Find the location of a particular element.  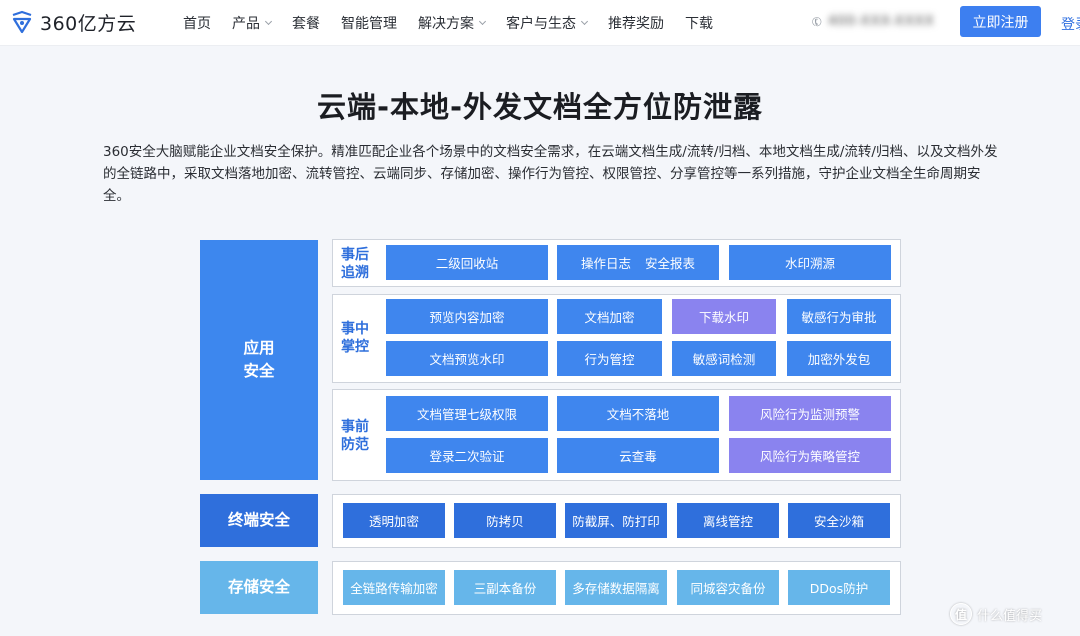

feature-box: 文档预览水印 is located at coordinates (467, 358).